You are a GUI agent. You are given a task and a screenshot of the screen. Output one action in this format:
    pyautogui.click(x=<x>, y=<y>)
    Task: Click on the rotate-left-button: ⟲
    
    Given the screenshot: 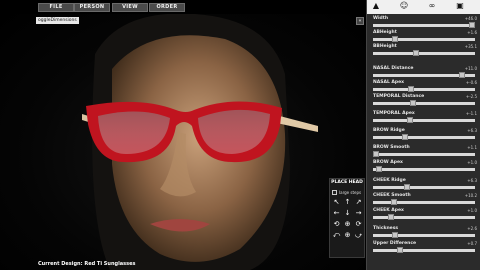 What is the action you would take?
    pyautogui.click(x=336, y=224)
    